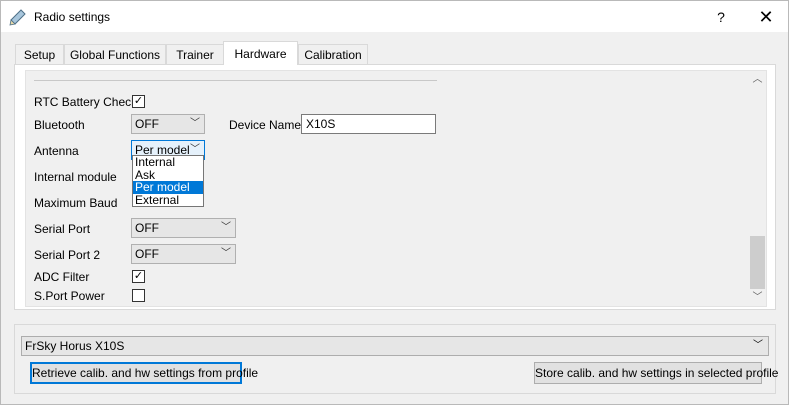 The image size is (789, 405). I want to click on sport-power-label: S.Port Power, so click(69, 296).